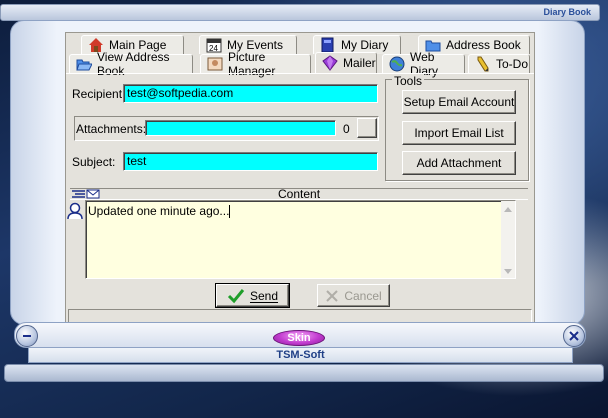 The width and height of the screenshot is (608, 418). Describe the element at coordinates (131, 64) in the screenshot. I see `tab-view-address-book: View Address Book` at that location.